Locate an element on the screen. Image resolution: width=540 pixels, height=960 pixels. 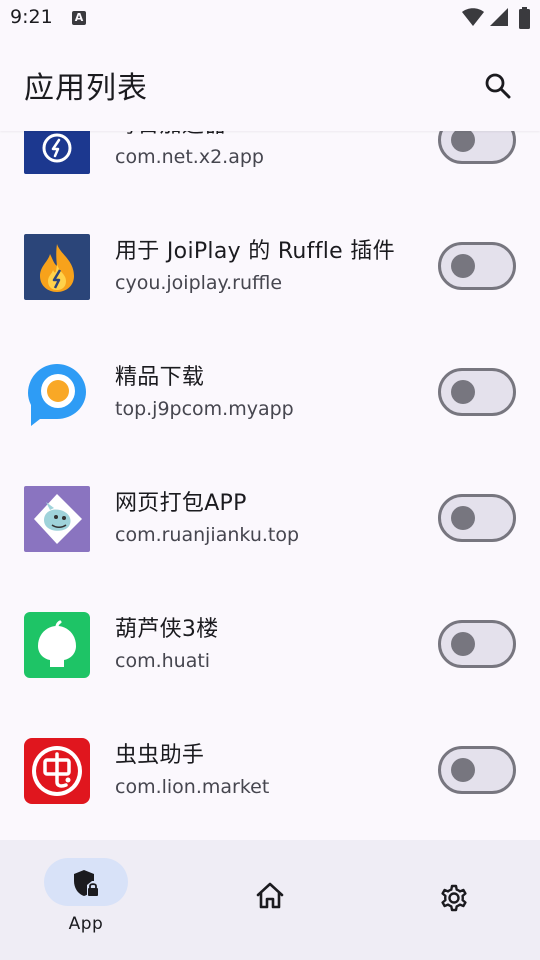
app-bar: 应用列表 is located at coordinates (270, 83).